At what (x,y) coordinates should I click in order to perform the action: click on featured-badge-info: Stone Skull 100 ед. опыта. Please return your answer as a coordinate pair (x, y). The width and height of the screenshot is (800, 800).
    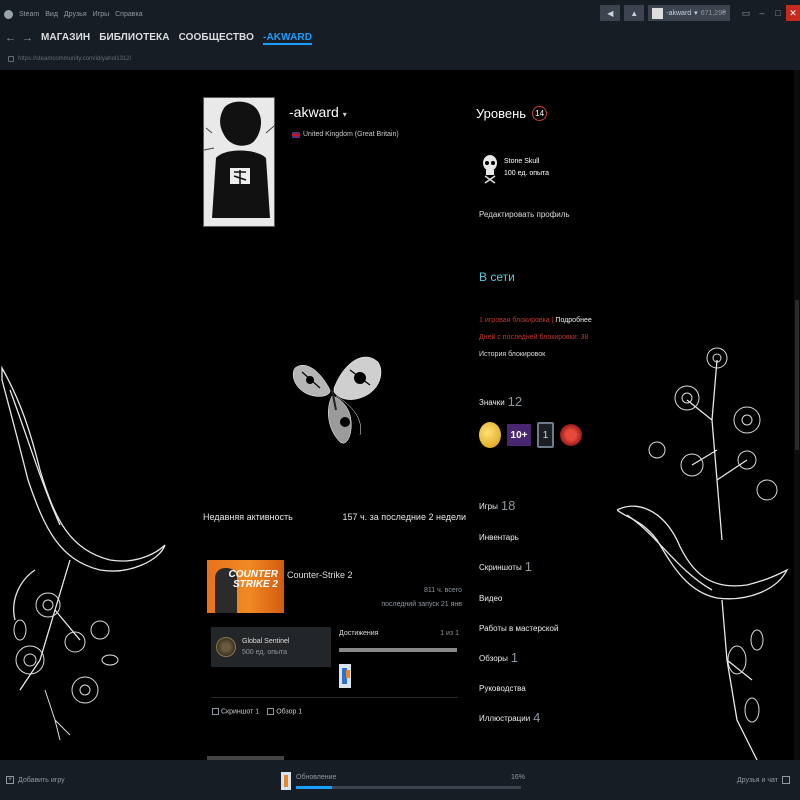
    Looking at the image, I should click on (526, 168).